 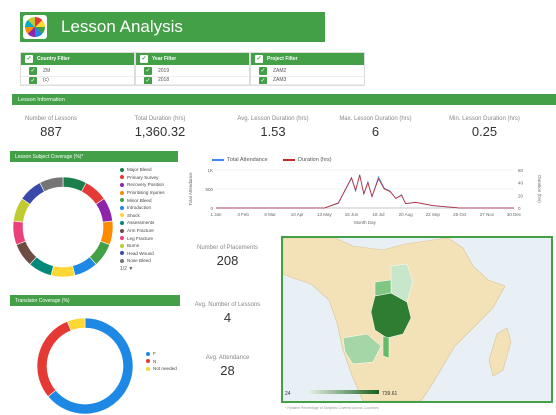 I want to click on x-tick-label: 10 Apr, so click(x=298, y=214).